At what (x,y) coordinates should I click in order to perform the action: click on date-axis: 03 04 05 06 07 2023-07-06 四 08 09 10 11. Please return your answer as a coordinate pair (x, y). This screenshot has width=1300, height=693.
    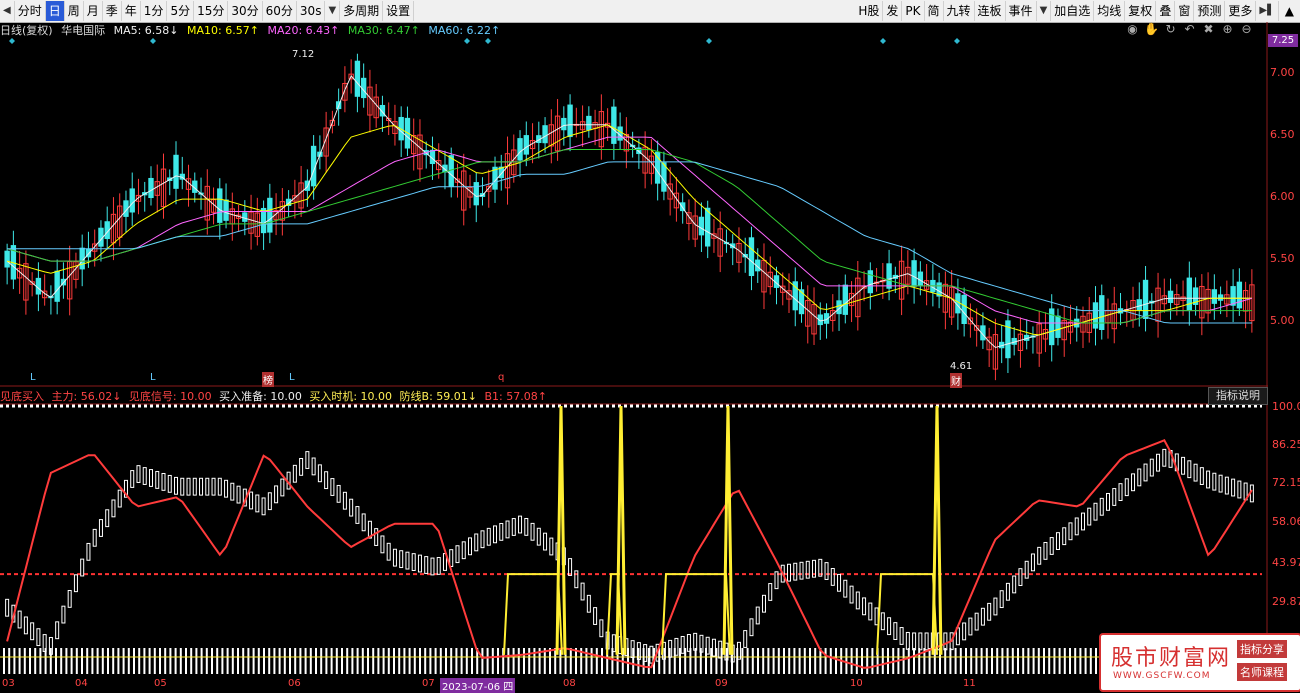
    Looking at the image, I should click on (634, 685).